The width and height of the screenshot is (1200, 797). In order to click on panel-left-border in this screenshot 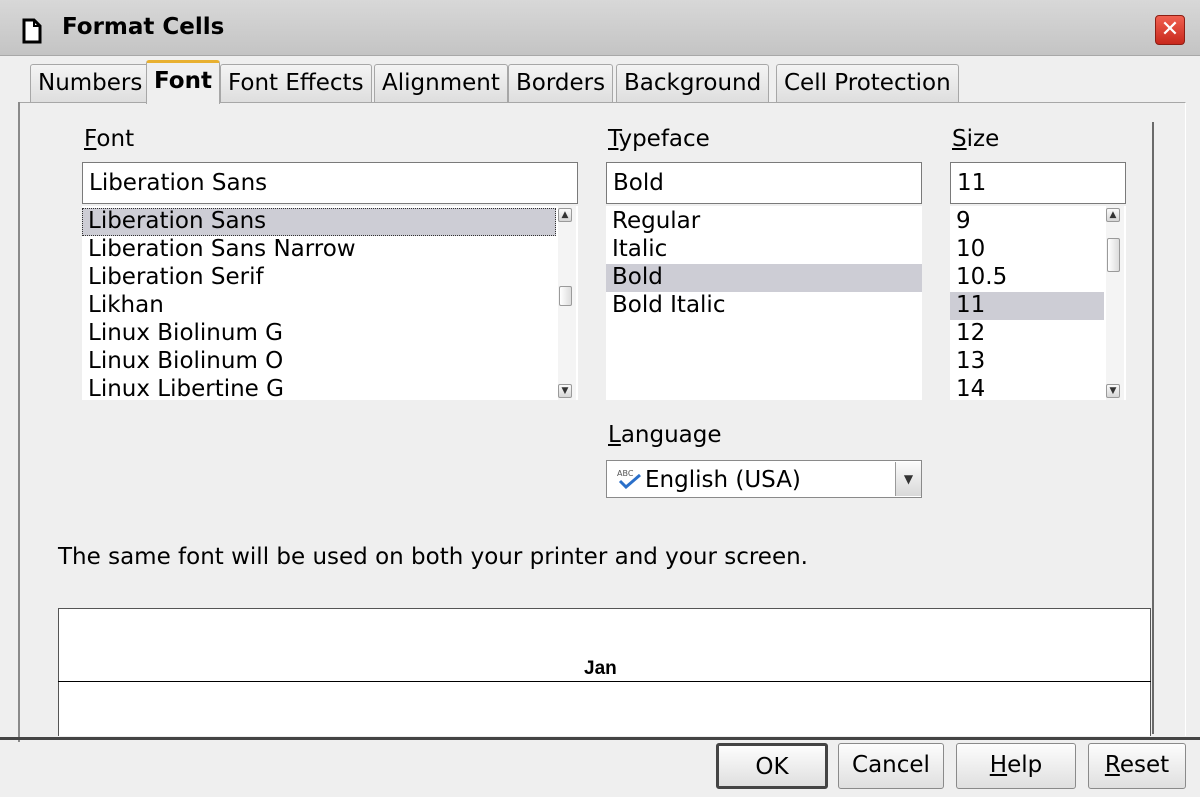, I will do `click(19, 422)`.